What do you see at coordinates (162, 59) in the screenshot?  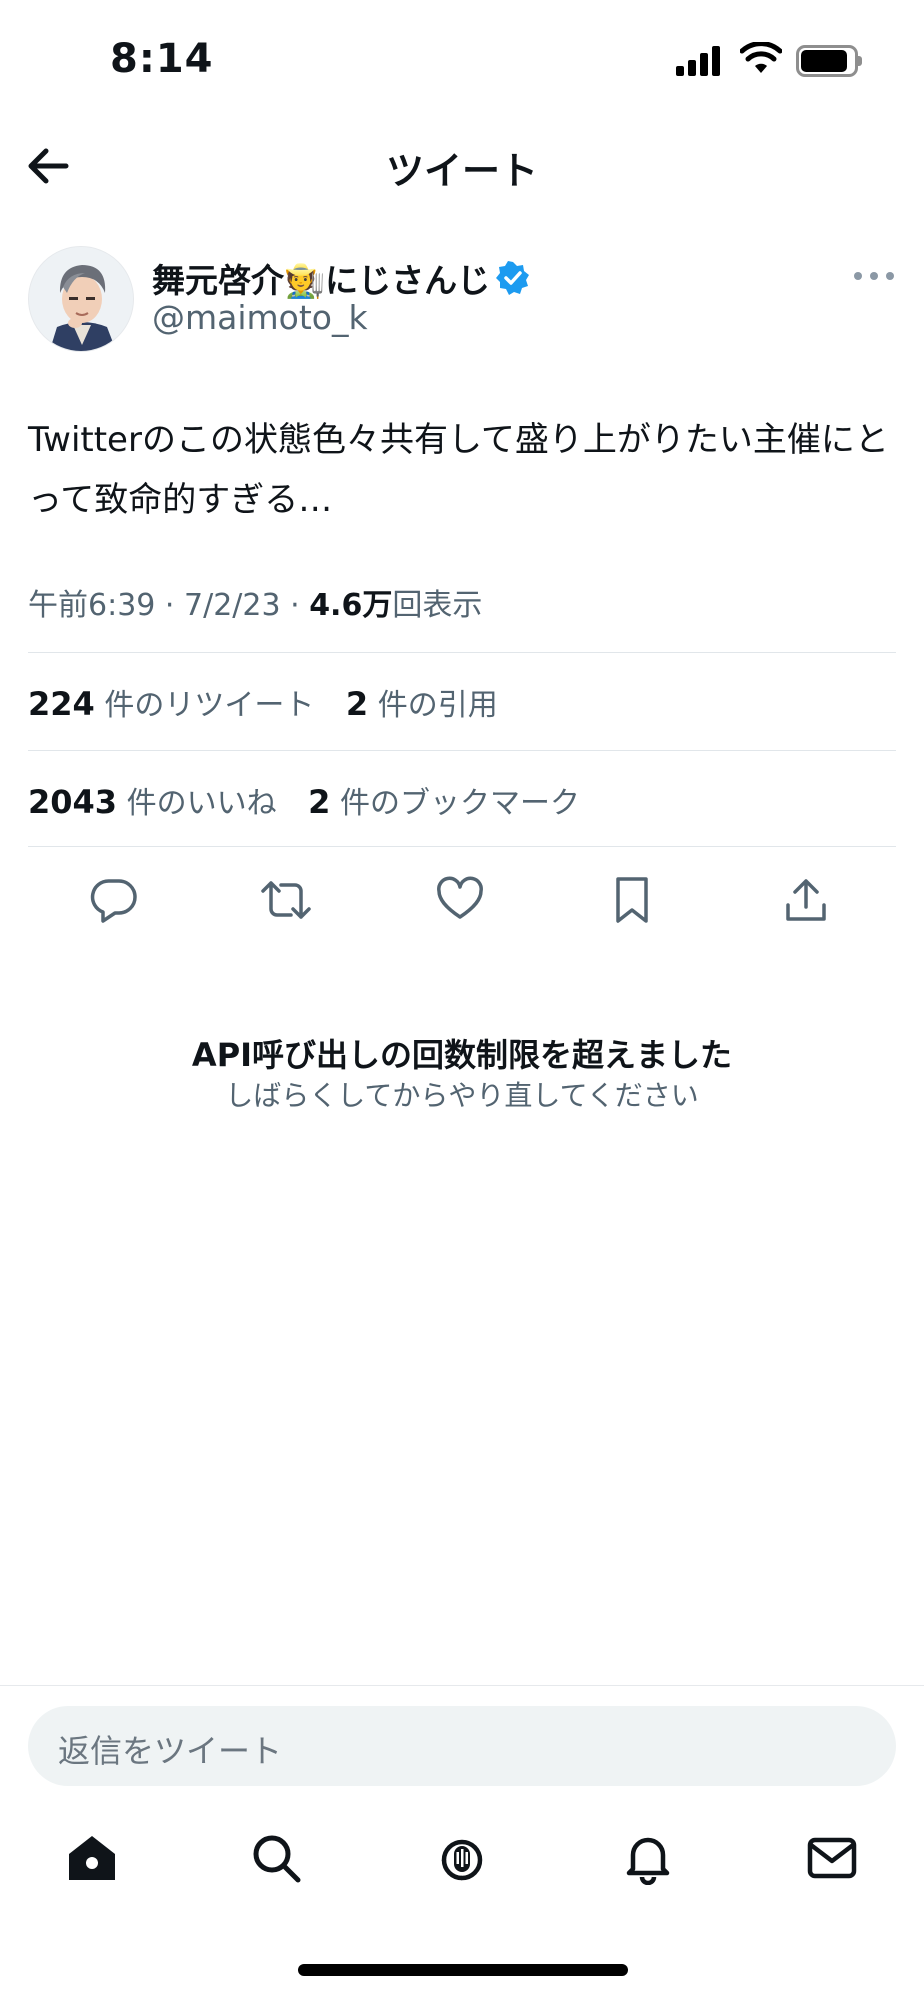 I see `status-time: 8:14` at bounding box center [162, 59].